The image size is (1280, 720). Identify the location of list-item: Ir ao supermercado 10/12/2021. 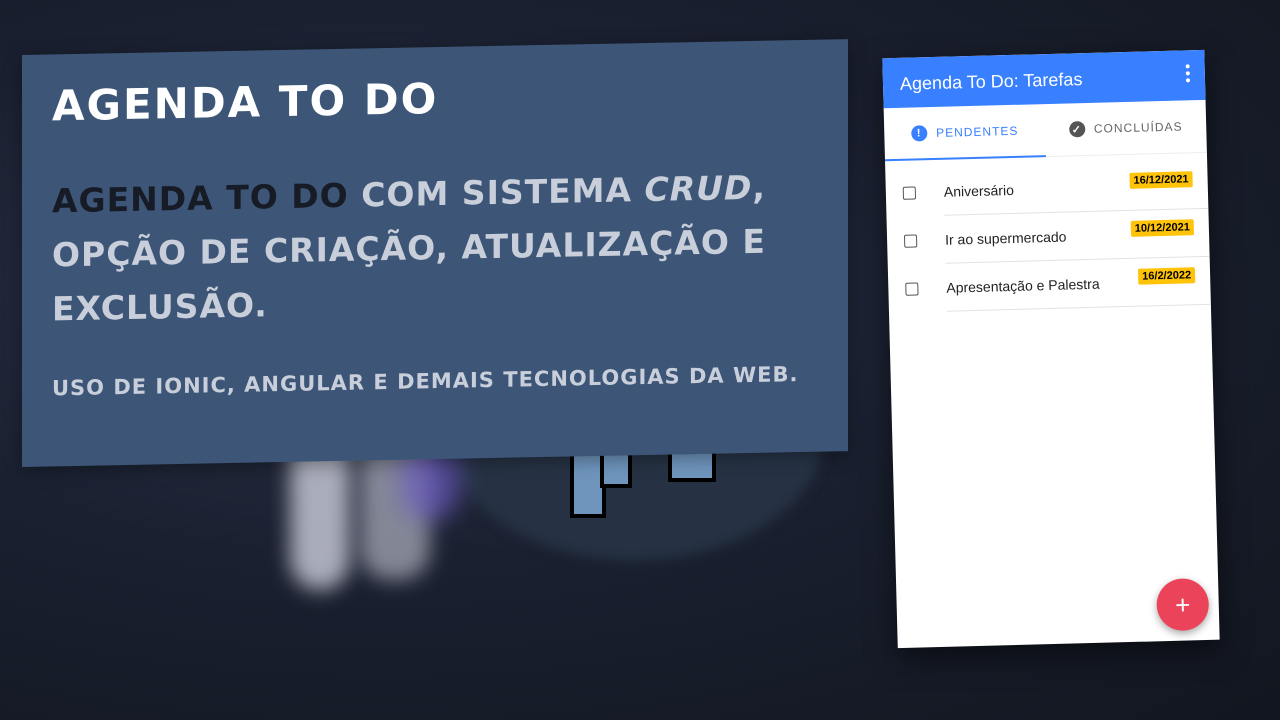
(1048, 237).